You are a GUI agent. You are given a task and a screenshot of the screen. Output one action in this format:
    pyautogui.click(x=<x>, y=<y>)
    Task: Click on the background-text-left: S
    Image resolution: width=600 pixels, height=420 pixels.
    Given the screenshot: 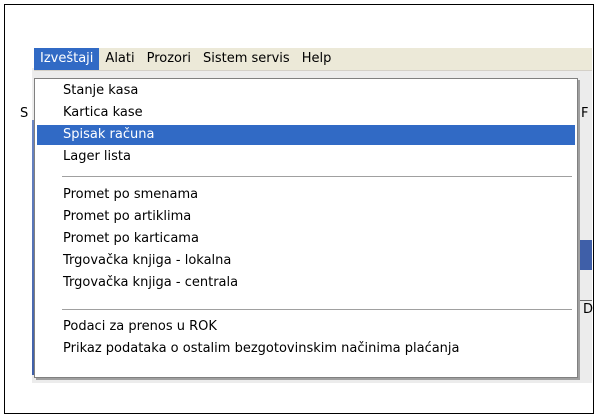 What is the action you would take?
    pyautogui.click(x=24, y=113)
    